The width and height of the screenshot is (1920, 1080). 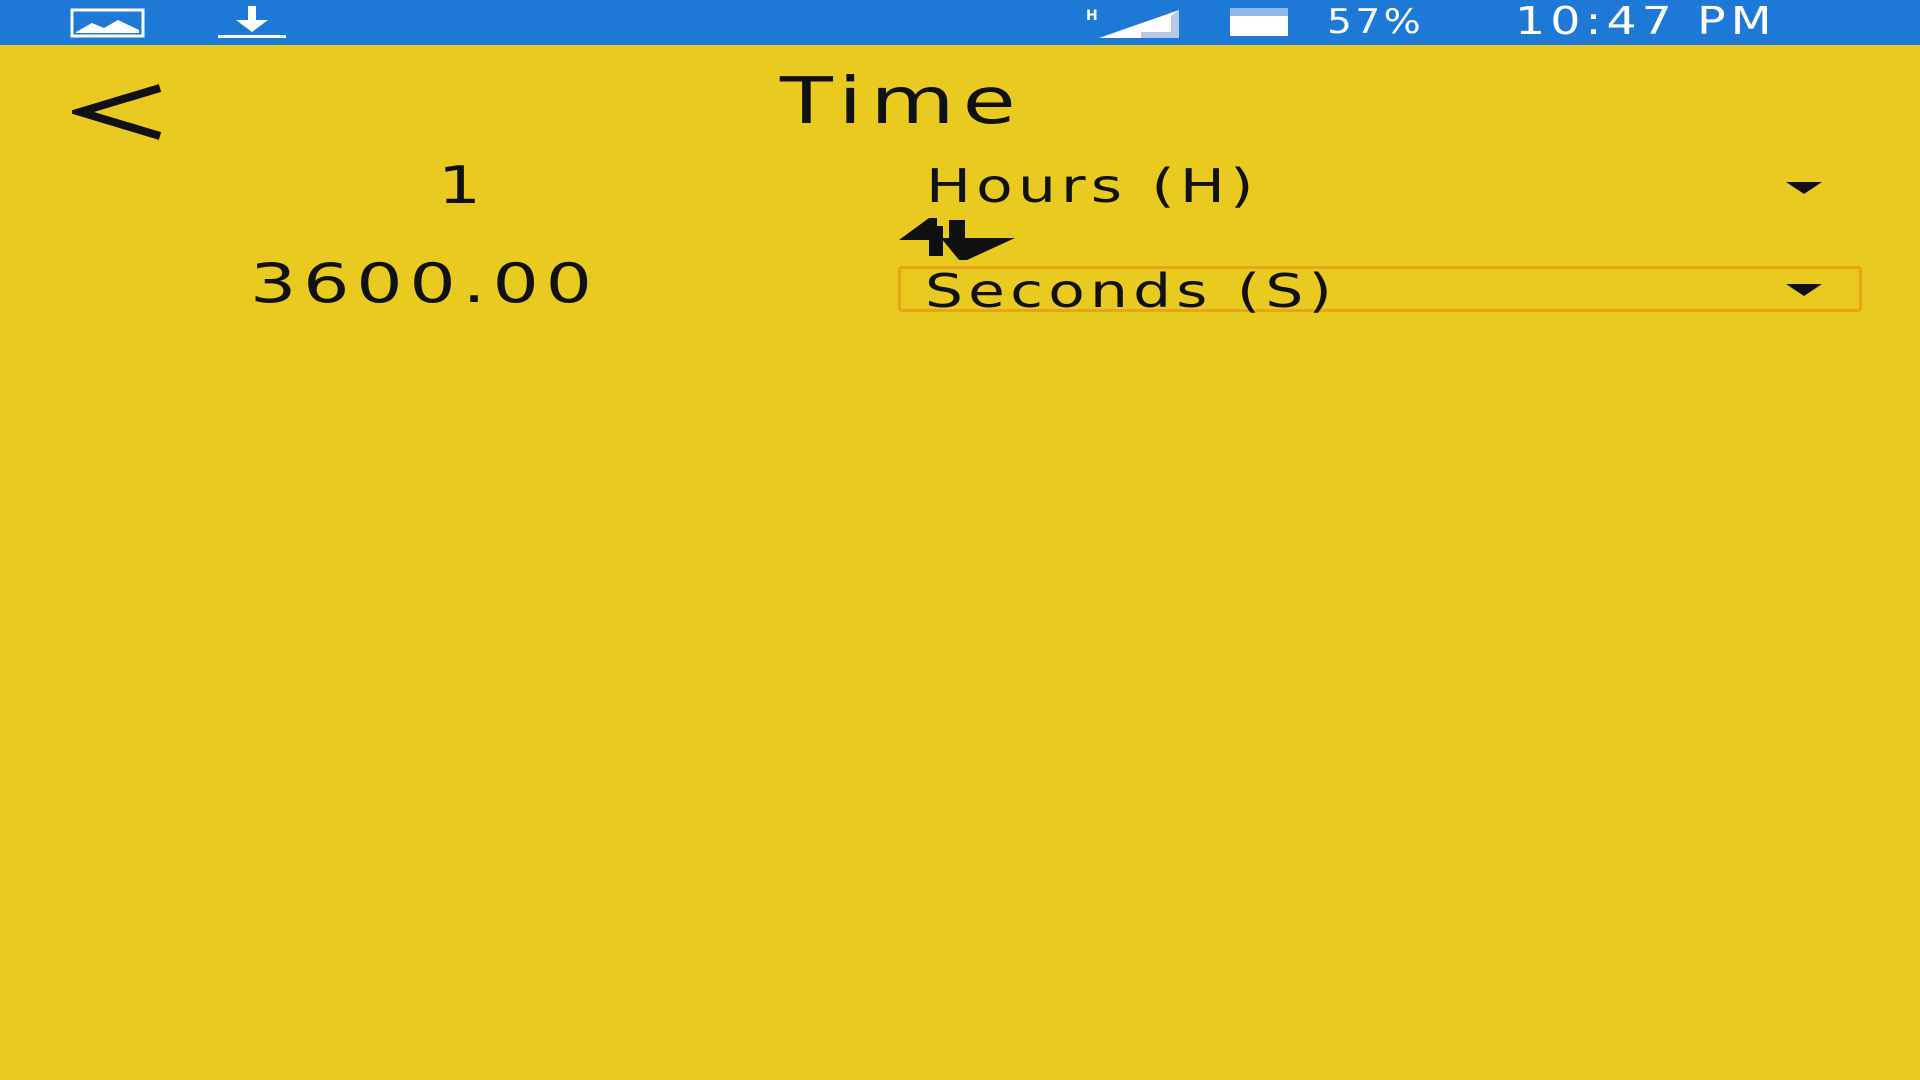 I want to click on from-unit-dropdown: Hours (H), so click(x=1380, y=186).